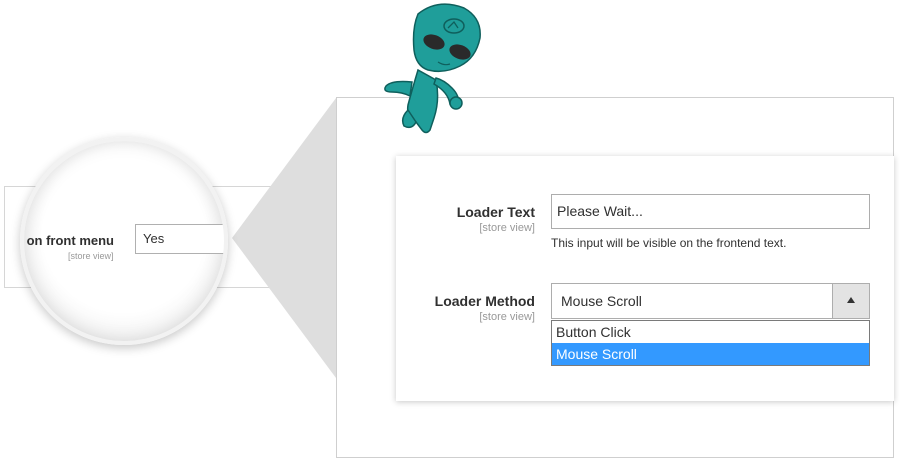 The image size is (900, 463). I want to click on front-menu-label: or on front menu, so click(67, 240).